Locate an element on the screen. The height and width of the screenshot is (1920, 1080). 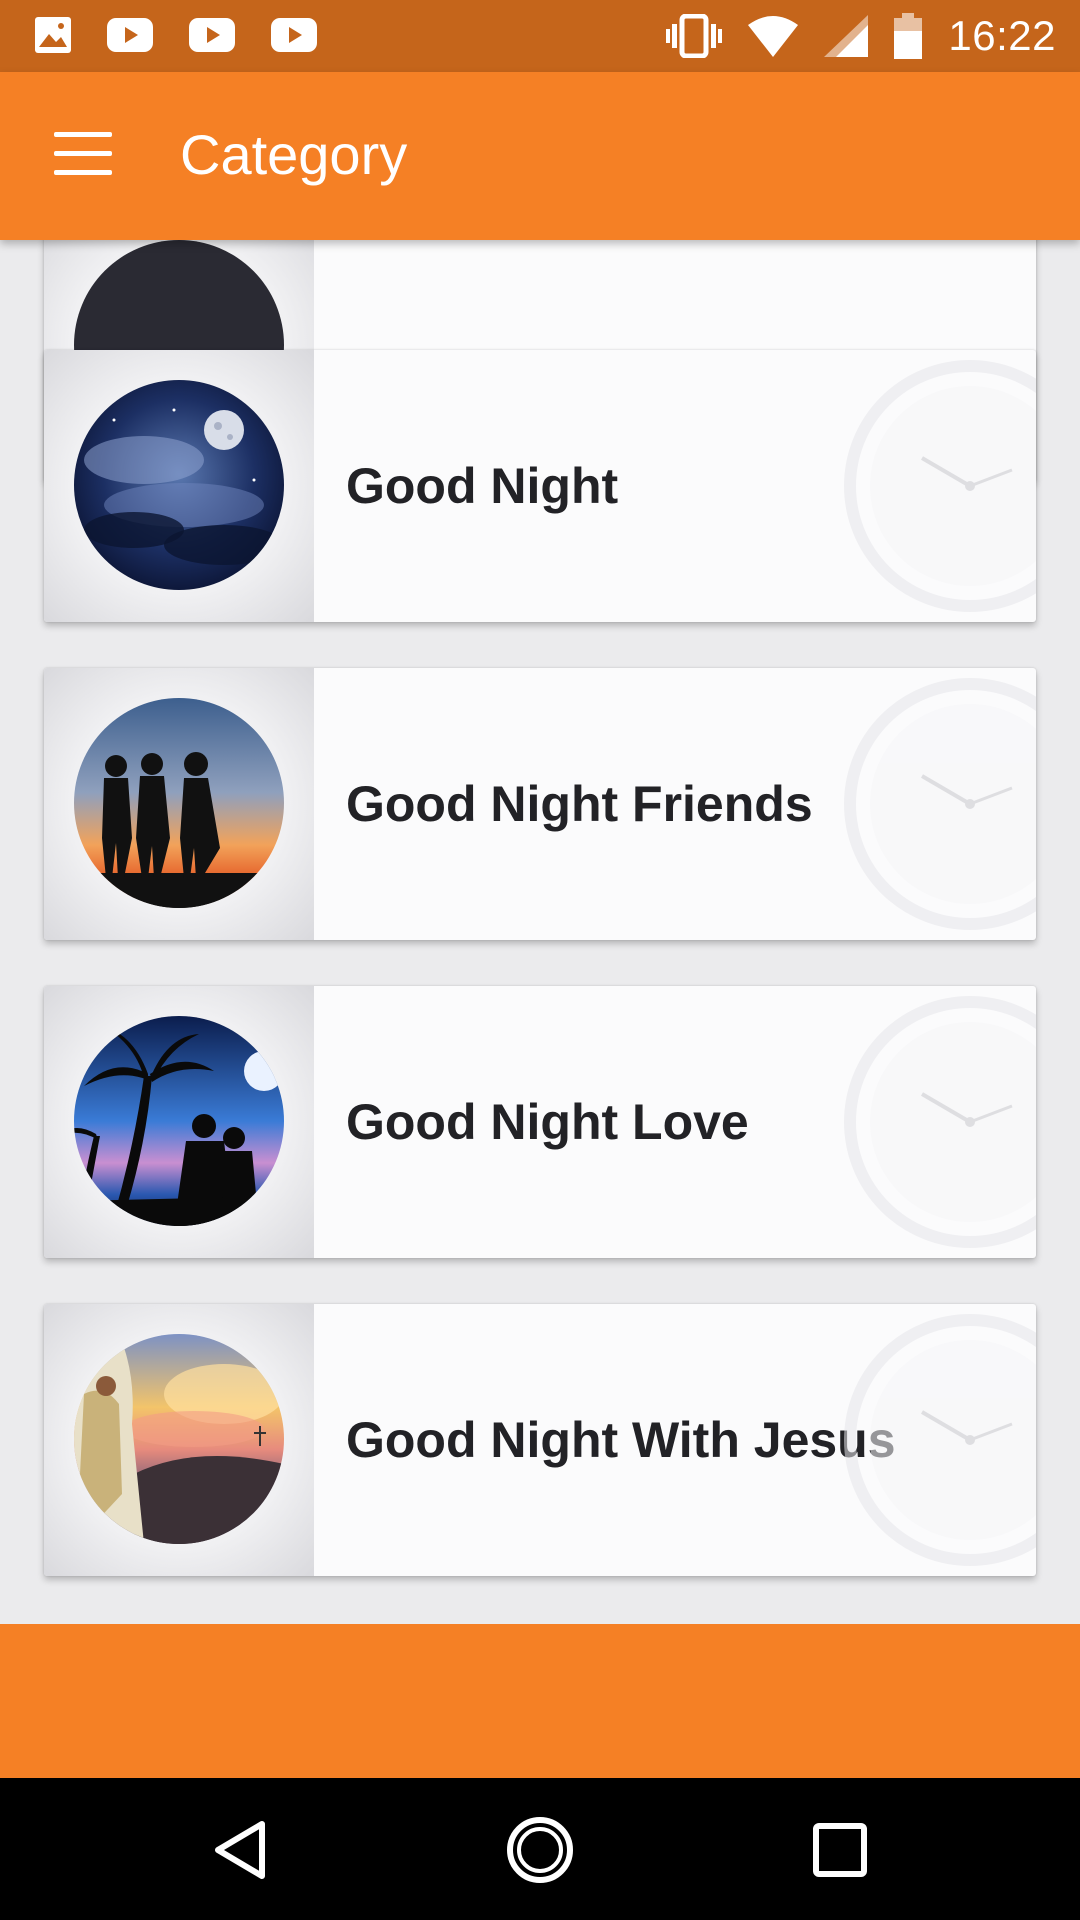
home-icon is located at coordinates (540, 1850).